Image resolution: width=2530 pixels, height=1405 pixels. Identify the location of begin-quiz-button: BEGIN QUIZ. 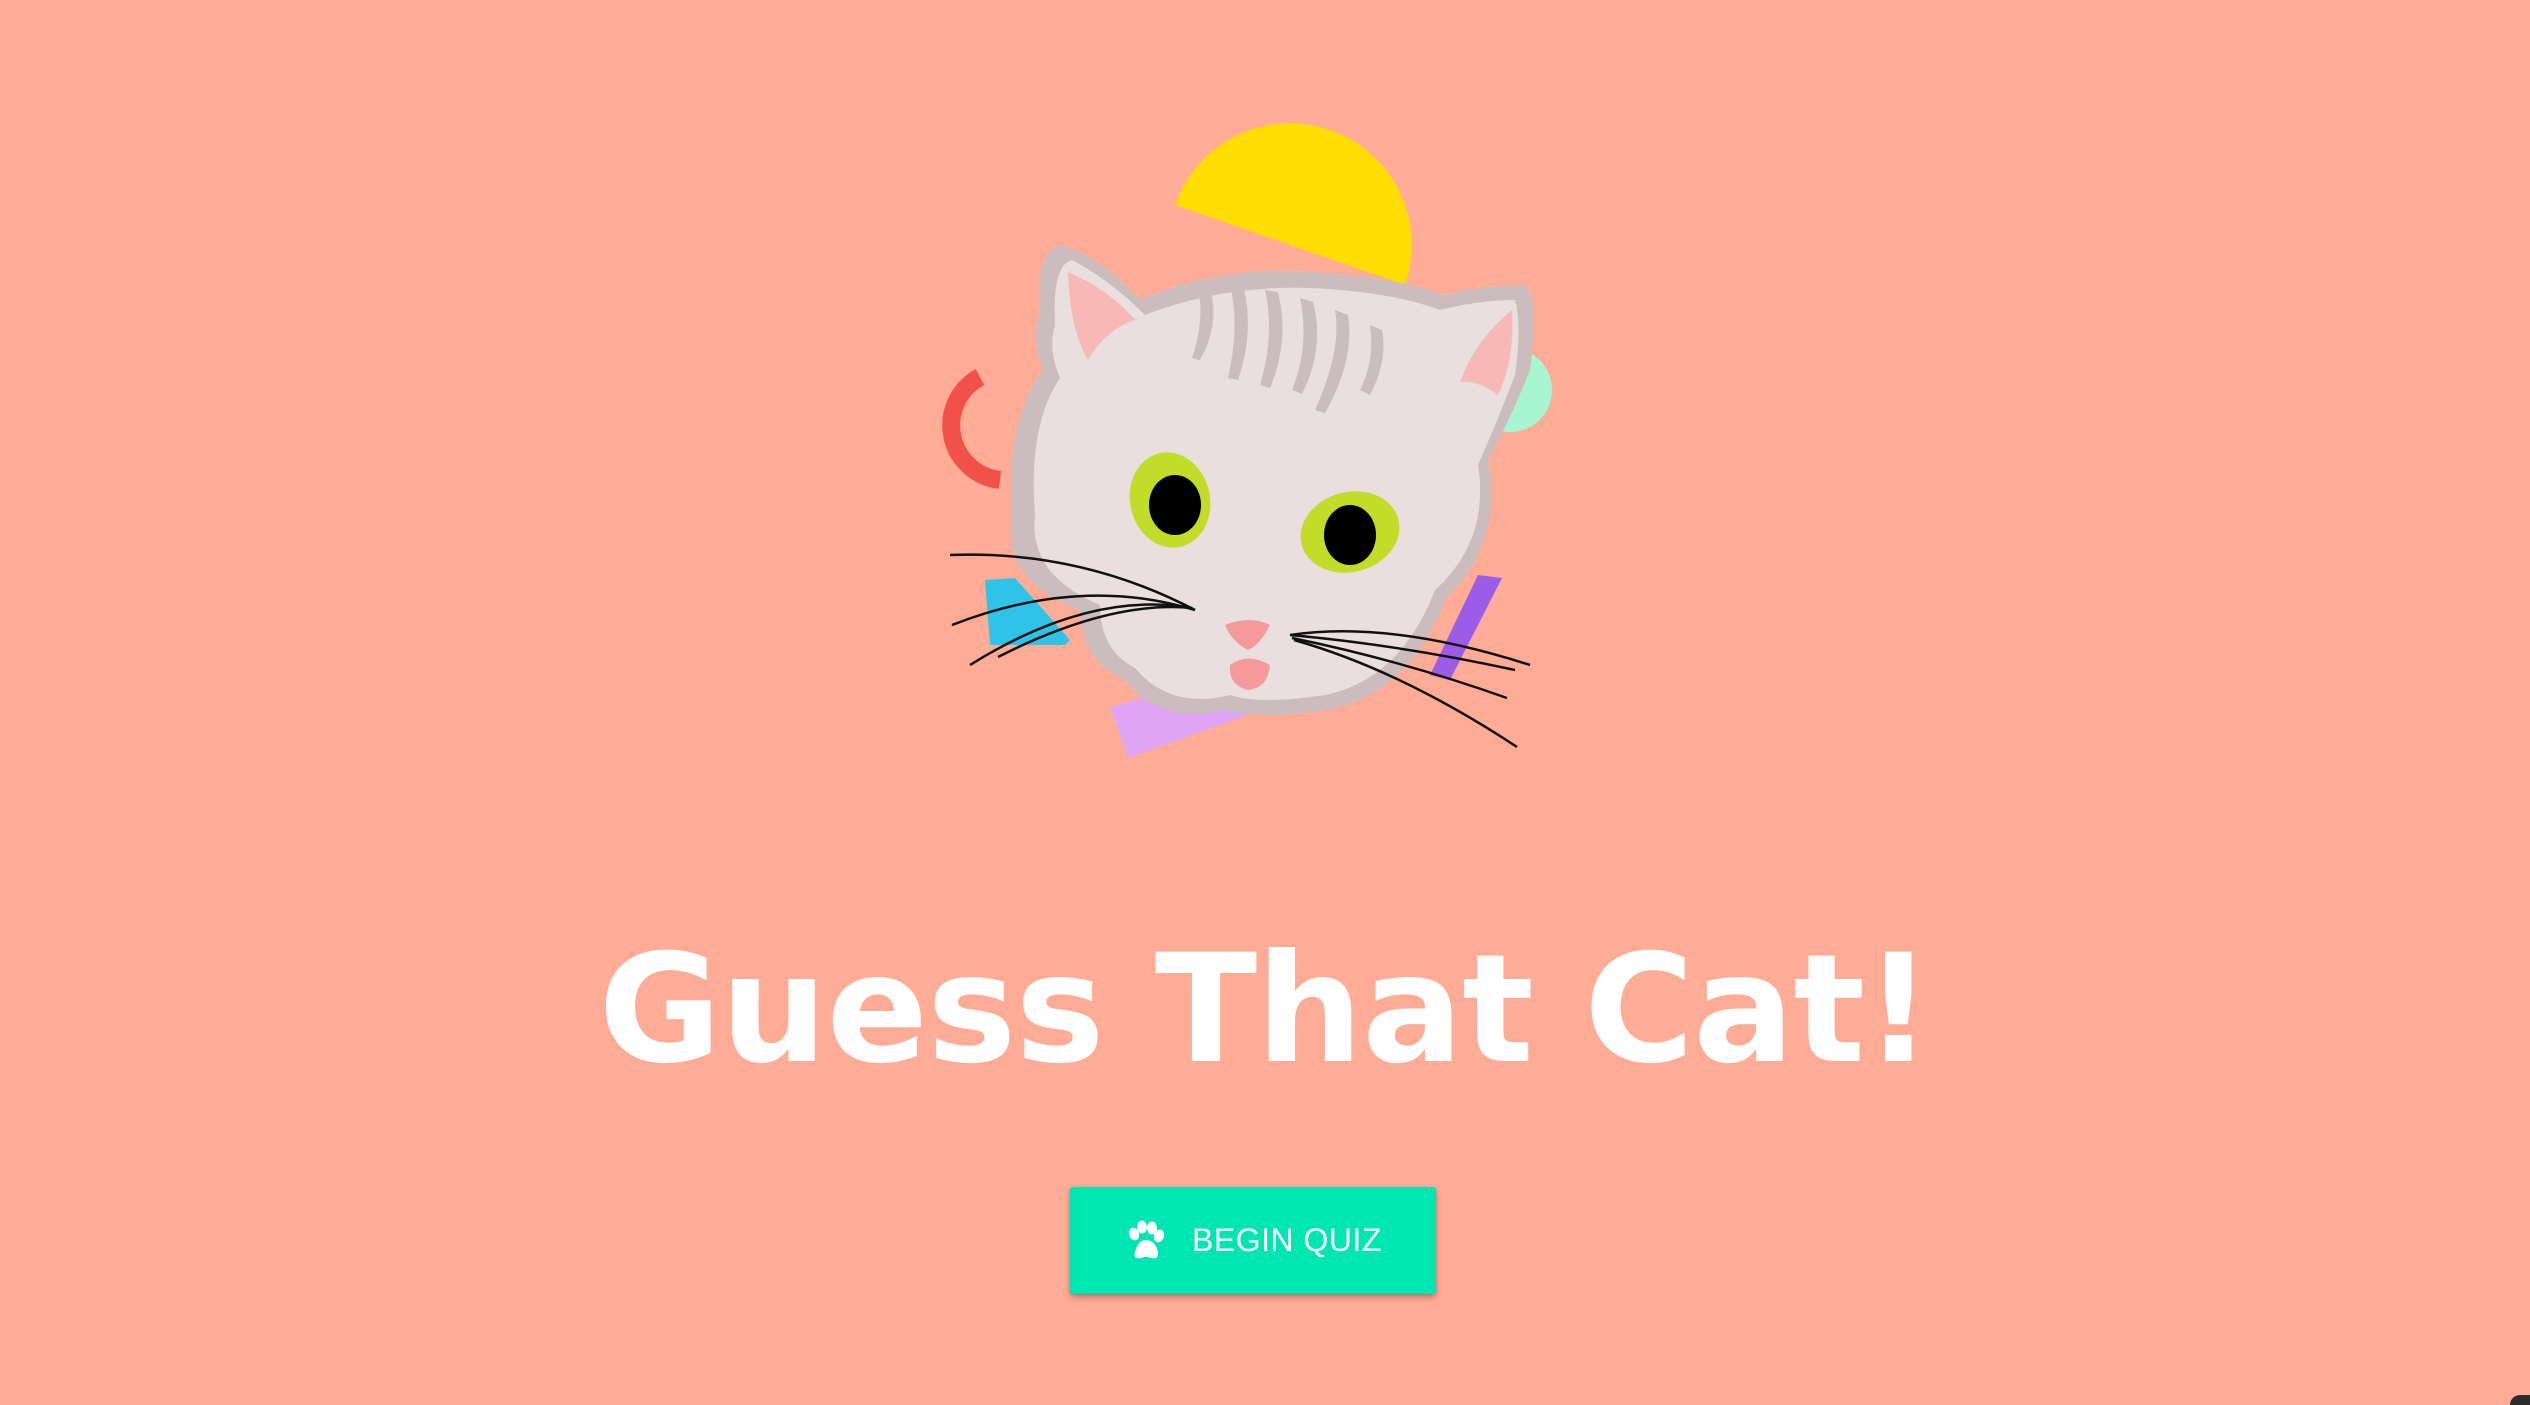
(1253, 1240).